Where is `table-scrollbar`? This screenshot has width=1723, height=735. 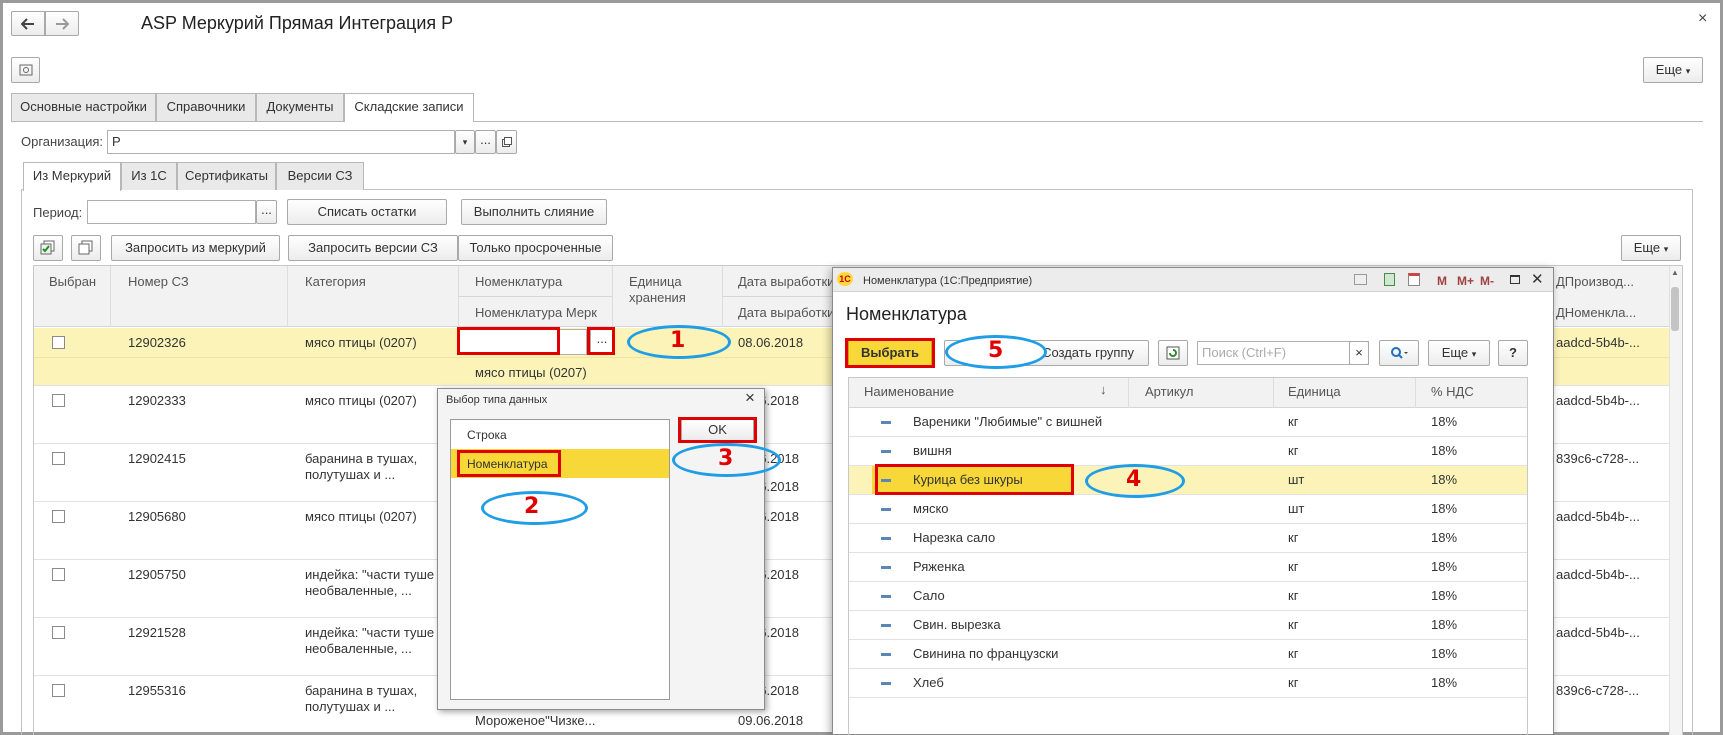
table-scrollbar is located at coordinates (1675, 500).